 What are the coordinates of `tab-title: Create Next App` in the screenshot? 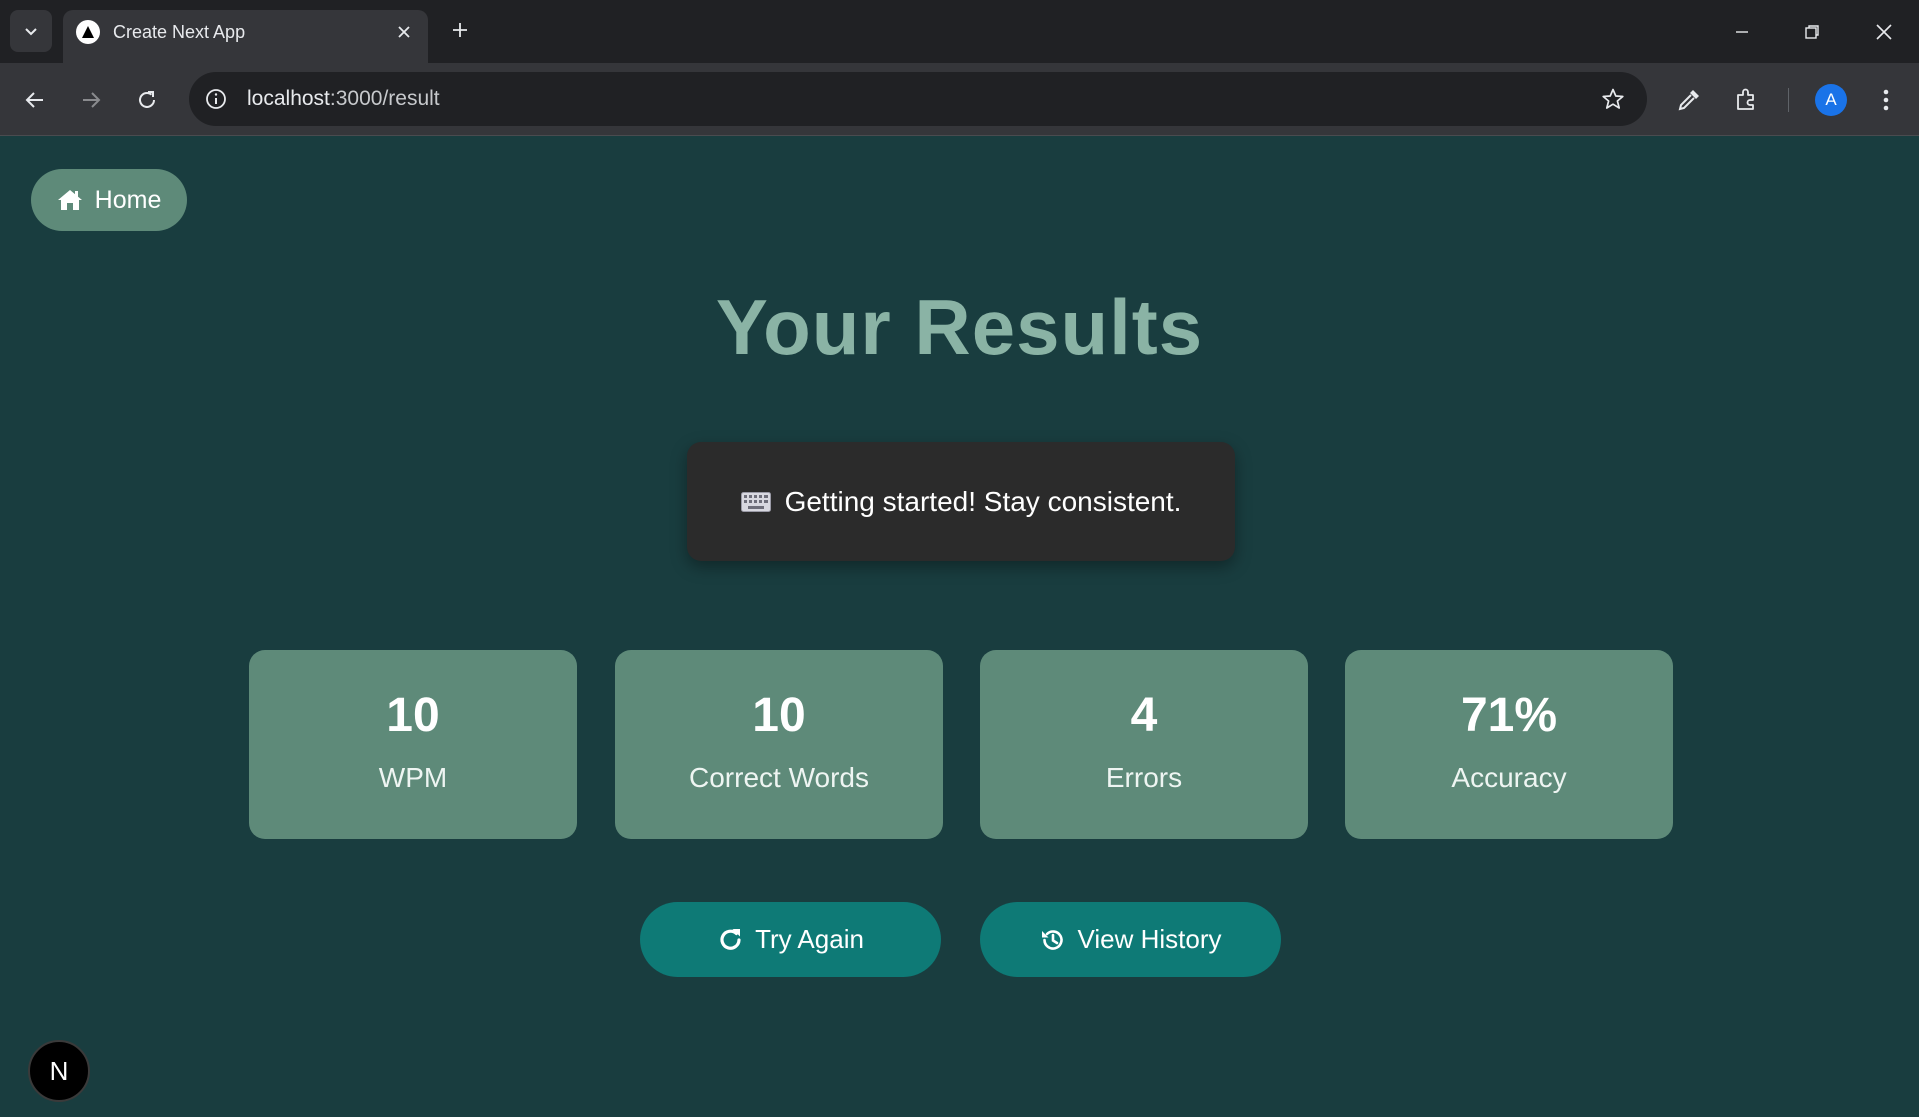 It's located at (179, 32).